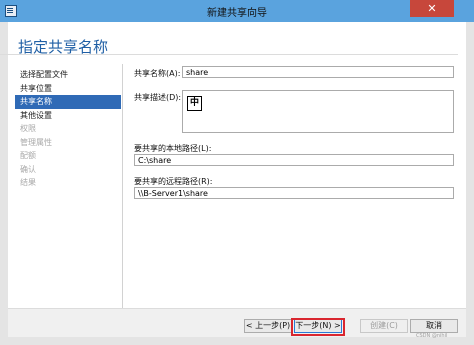 Image resolution: width=474 pixels, height=345 pixels. I want to click on share-description-label: 共享描述(D):, so click(158, 97).